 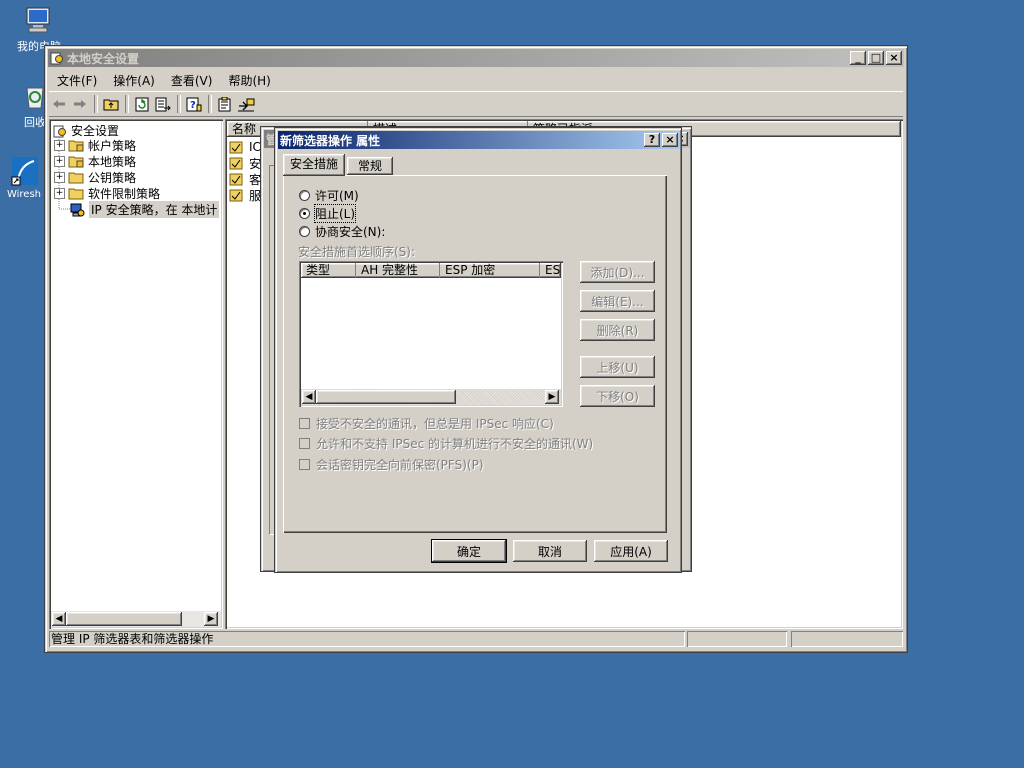 I want to click on desktop-icon-wireshark: Wiresh, so click(x=24, y=177).